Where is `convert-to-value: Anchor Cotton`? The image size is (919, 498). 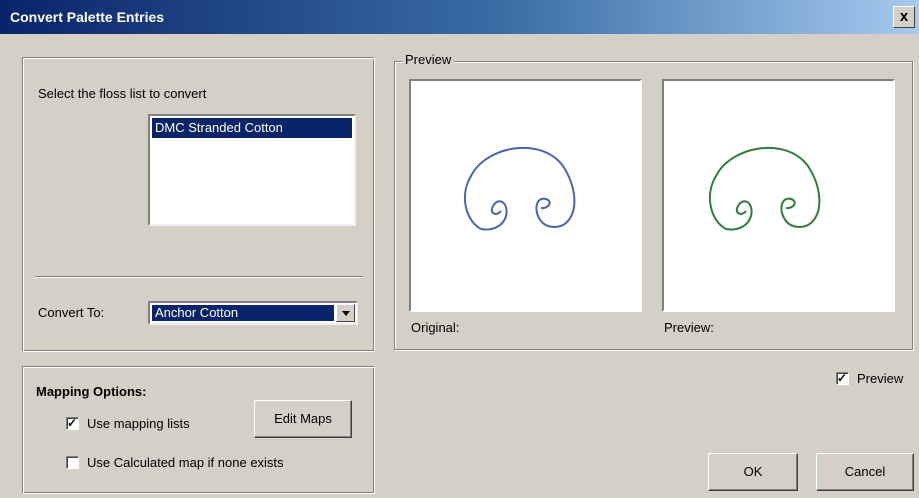 convert-to-value: Anchor Cotton is located at coordinates (243, 313).